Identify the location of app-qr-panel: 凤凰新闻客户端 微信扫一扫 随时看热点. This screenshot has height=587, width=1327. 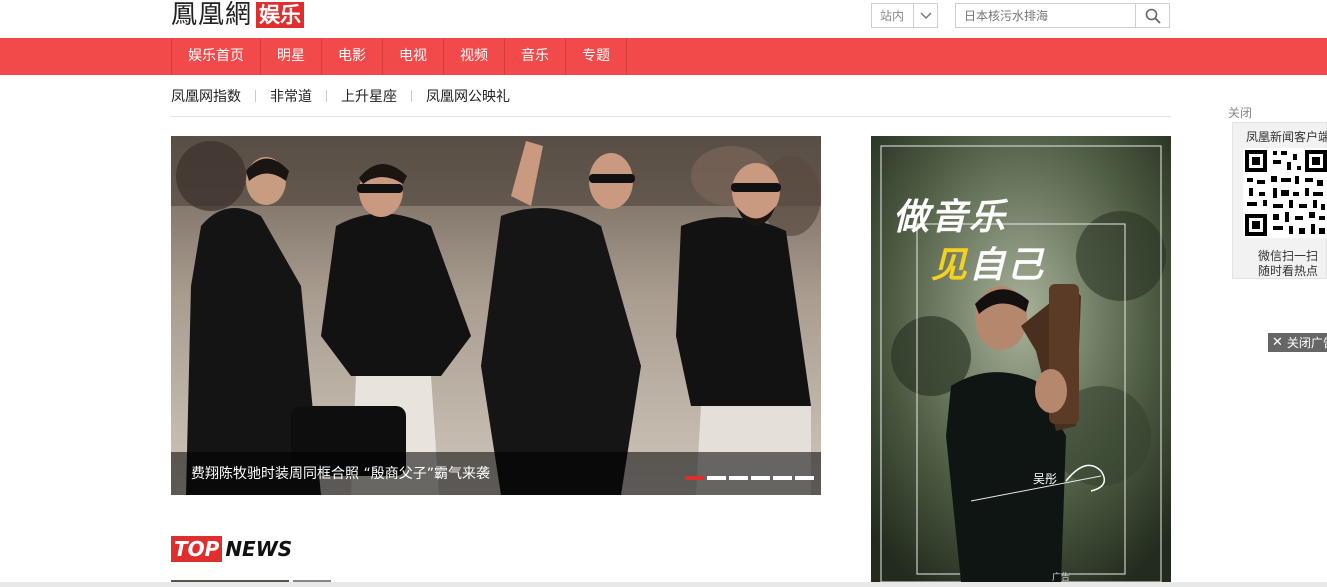
(1279, 200).